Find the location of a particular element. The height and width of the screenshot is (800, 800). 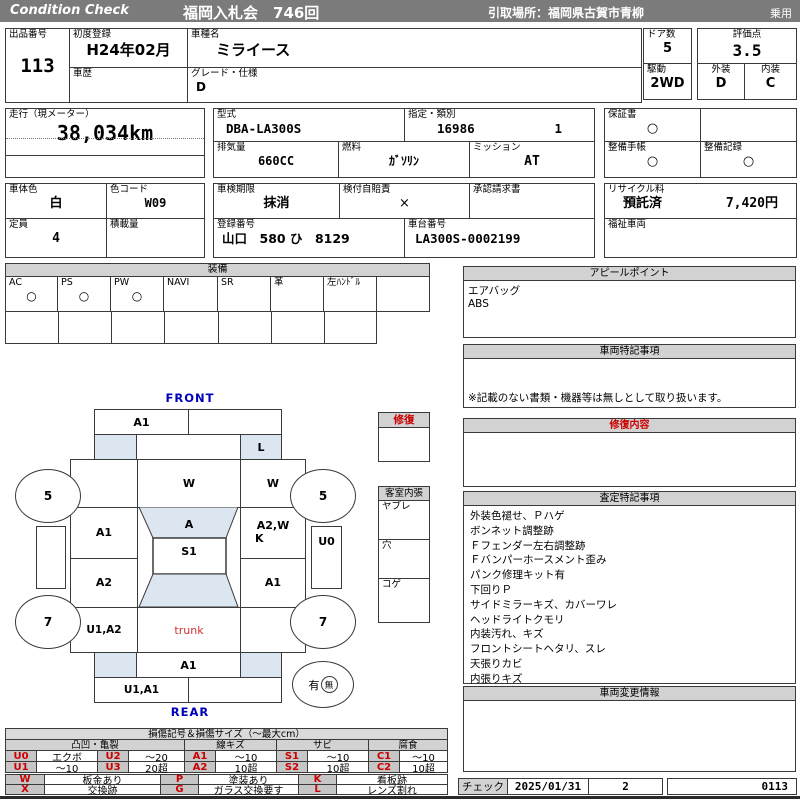

check-count: 2 is located at coordinates (625, 786).